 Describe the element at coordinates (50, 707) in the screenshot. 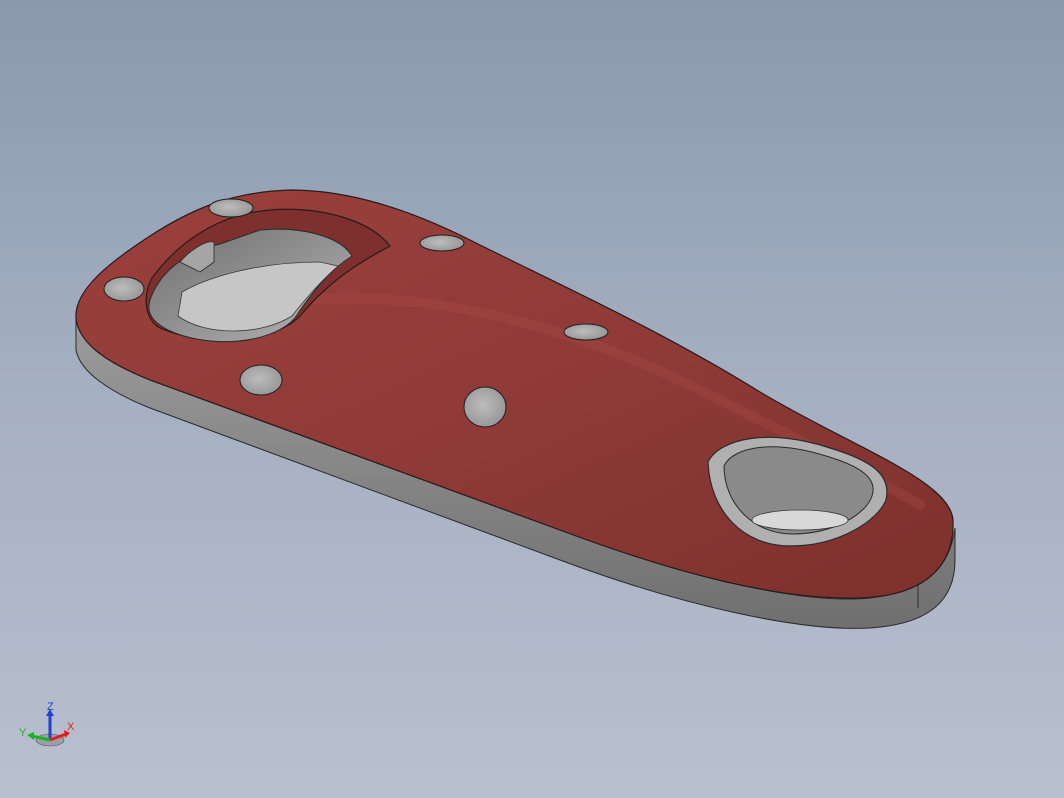

I see `z-axis-label: Z` at that location.